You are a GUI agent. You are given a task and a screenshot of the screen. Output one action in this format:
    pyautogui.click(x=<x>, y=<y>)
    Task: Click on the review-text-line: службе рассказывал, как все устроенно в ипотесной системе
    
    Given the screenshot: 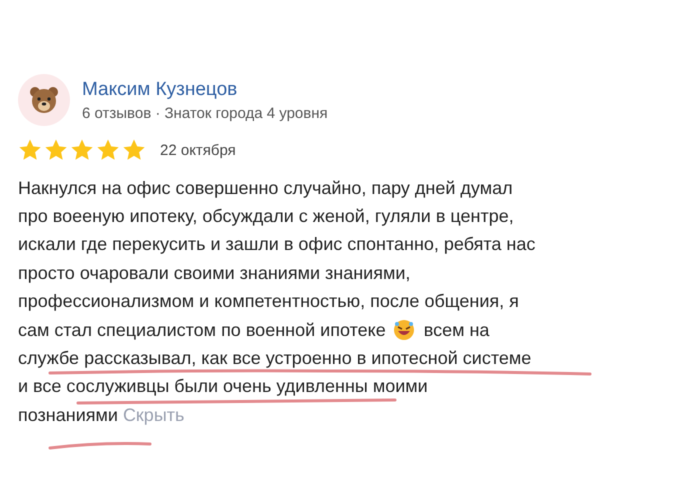 What is the action you would take?
    pyautogui.click(x=275, y=359)
    